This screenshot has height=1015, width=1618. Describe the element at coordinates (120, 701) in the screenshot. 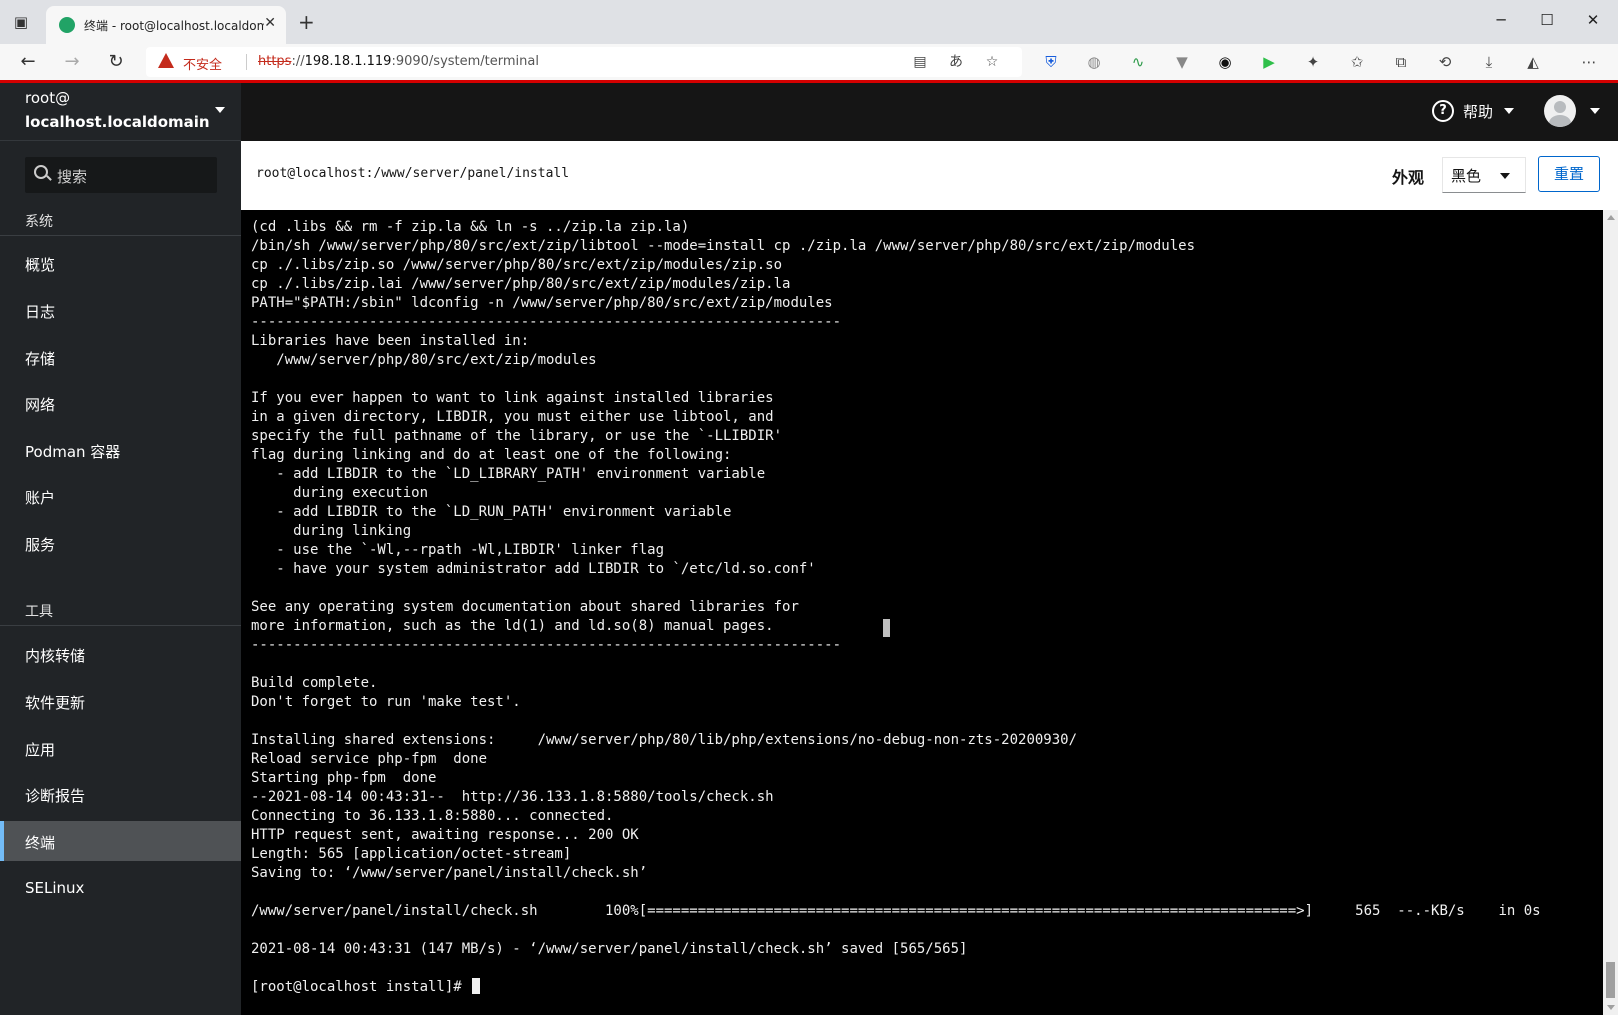

I see `sidebar-item-updates: 软件更新` at that location.